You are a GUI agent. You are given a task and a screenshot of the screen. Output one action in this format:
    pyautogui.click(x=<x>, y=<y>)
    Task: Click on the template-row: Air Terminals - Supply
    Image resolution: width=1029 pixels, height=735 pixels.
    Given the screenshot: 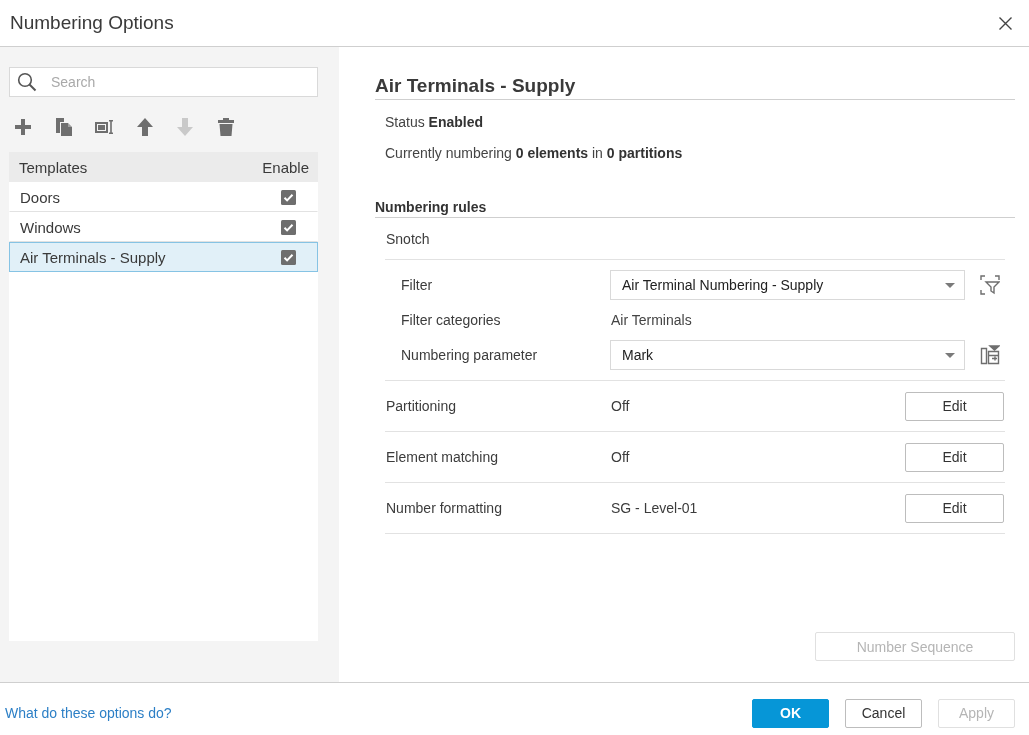 What is the action you would take?
    pyautogui.click(x=163, y=257)
    